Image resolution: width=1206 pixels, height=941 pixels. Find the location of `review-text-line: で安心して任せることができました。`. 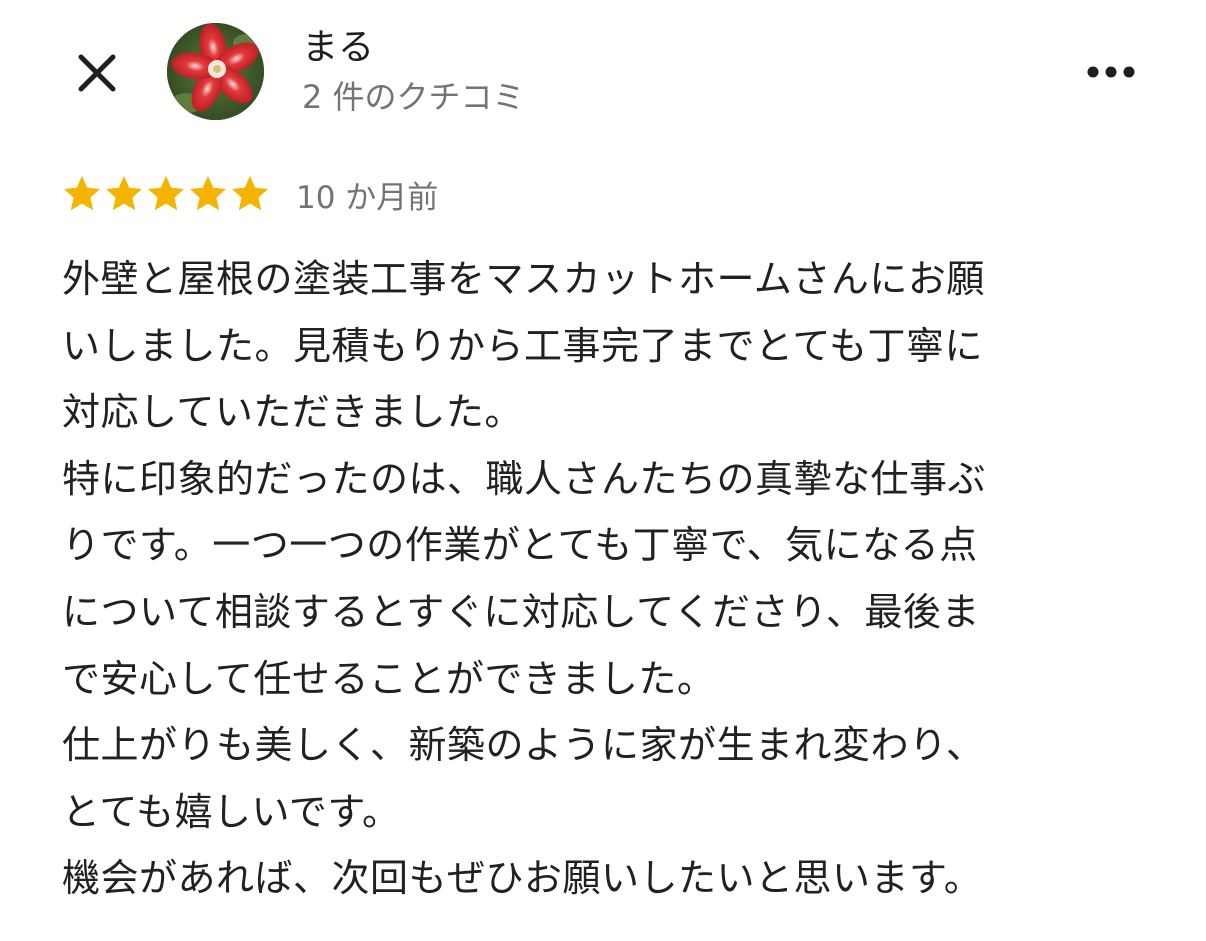

review-text-line: で安心して任せることができました。 is located at coordinates (389, 678).